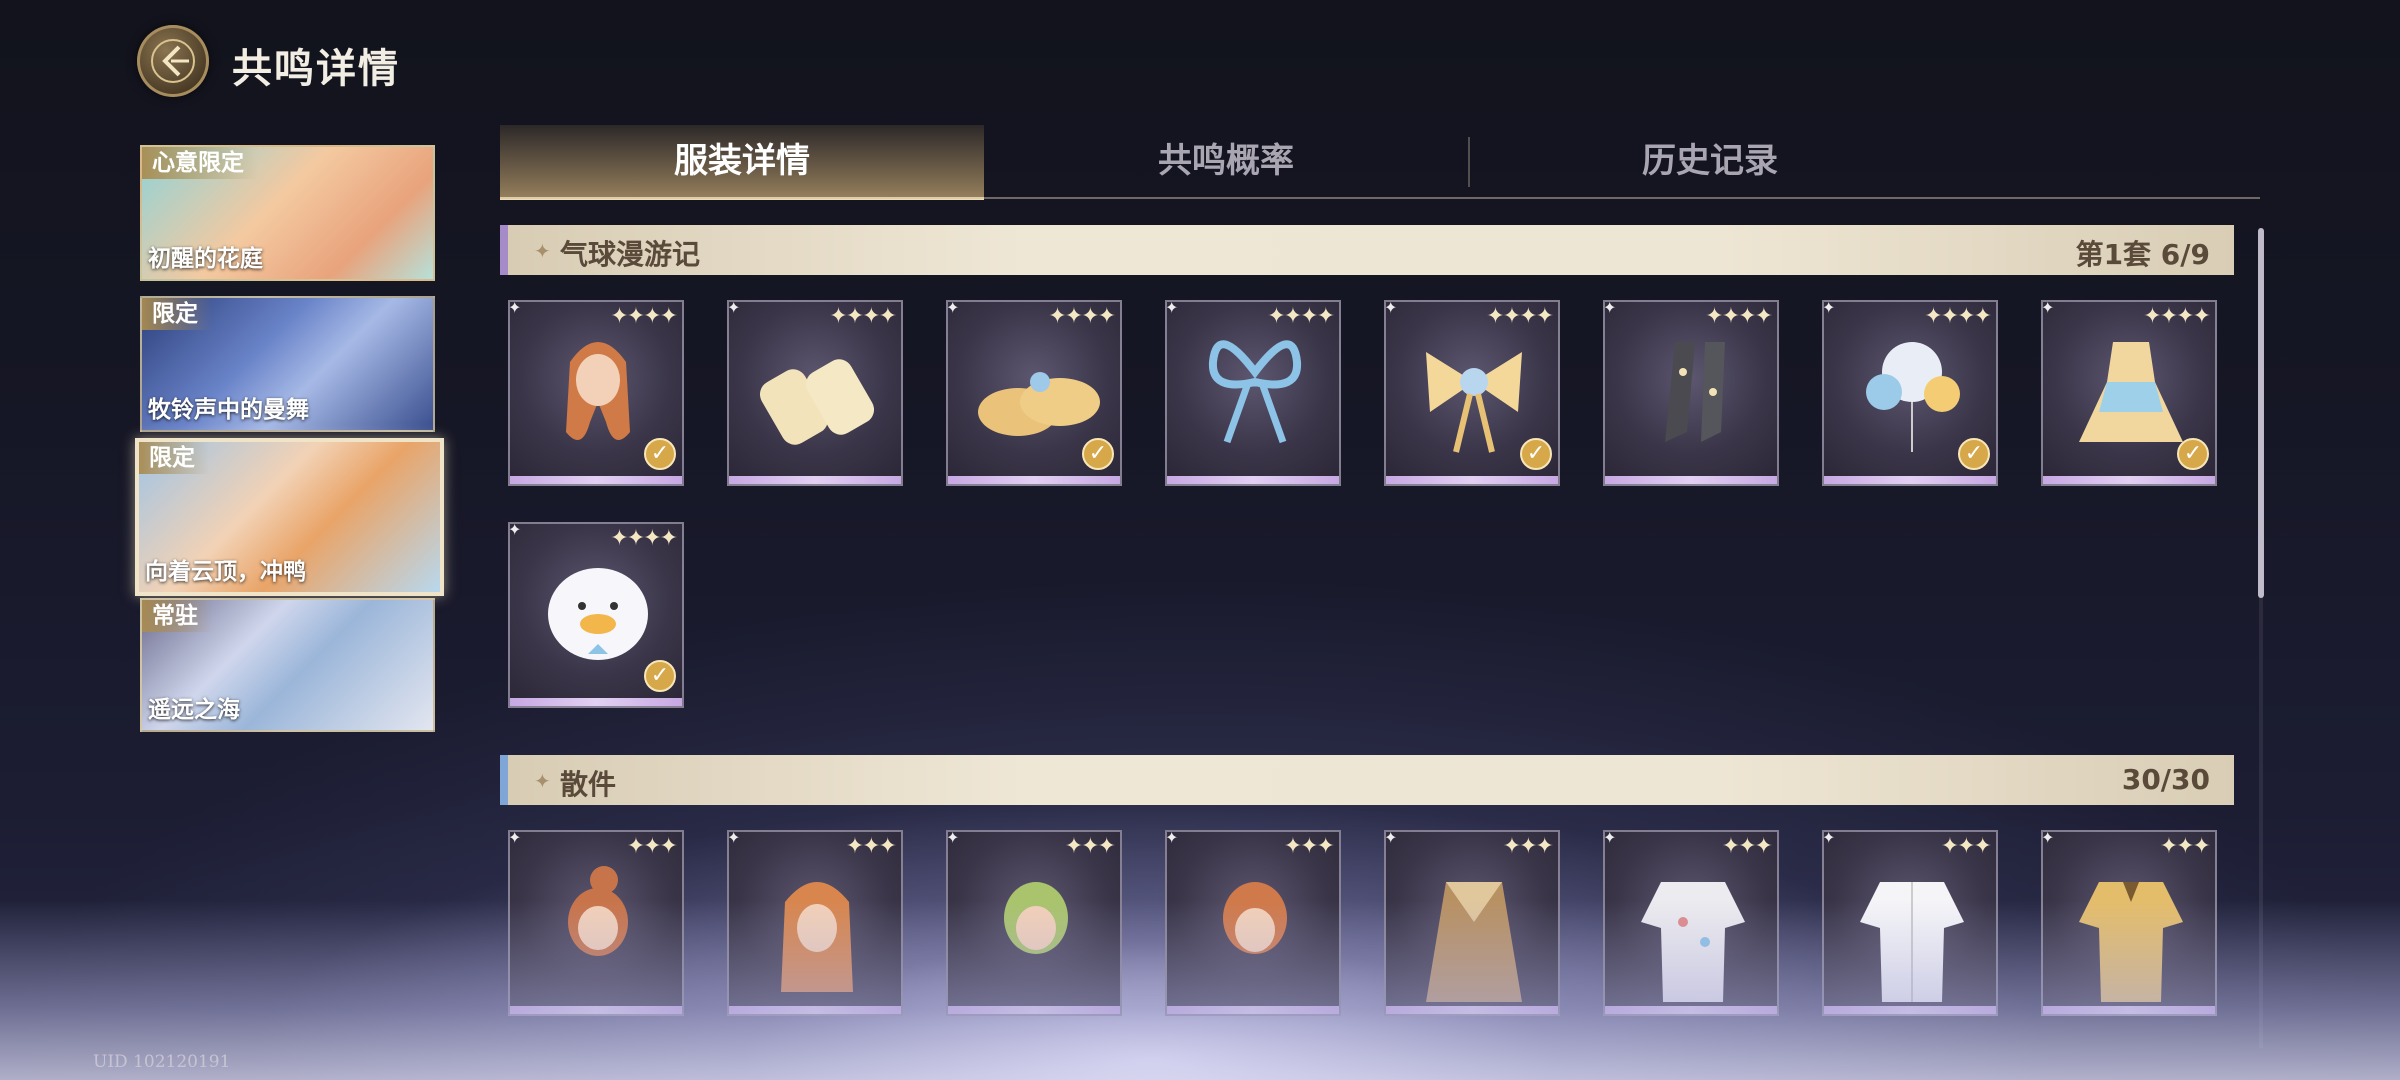  I want to click on tab-underline, so click(1380, 198).